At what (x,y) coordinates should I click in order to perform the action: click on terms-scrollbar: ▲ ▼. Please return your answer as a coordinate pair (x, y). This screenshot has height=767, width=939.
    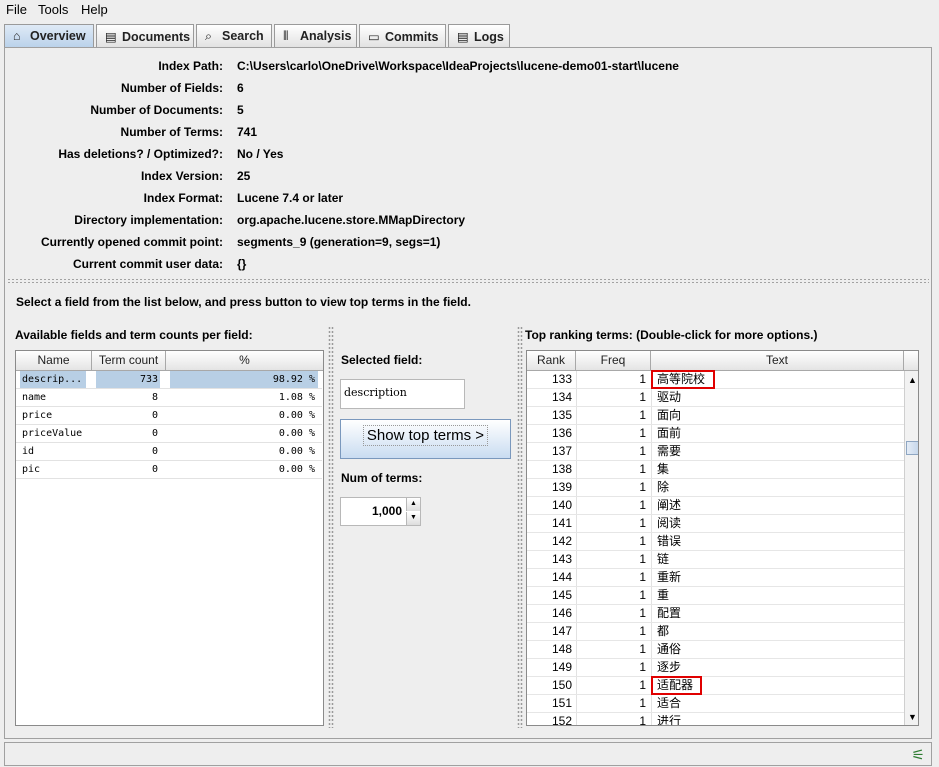
    Looking at the image, I should click on (911, 548).